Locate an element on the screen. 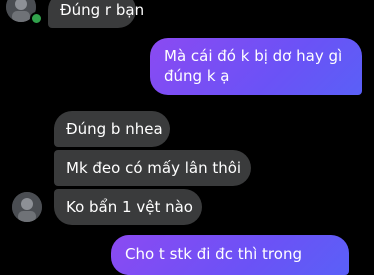  message-text: Mà cái đó k bị dơ hay gì đúng k ạ is located at coordinates (253, 66).